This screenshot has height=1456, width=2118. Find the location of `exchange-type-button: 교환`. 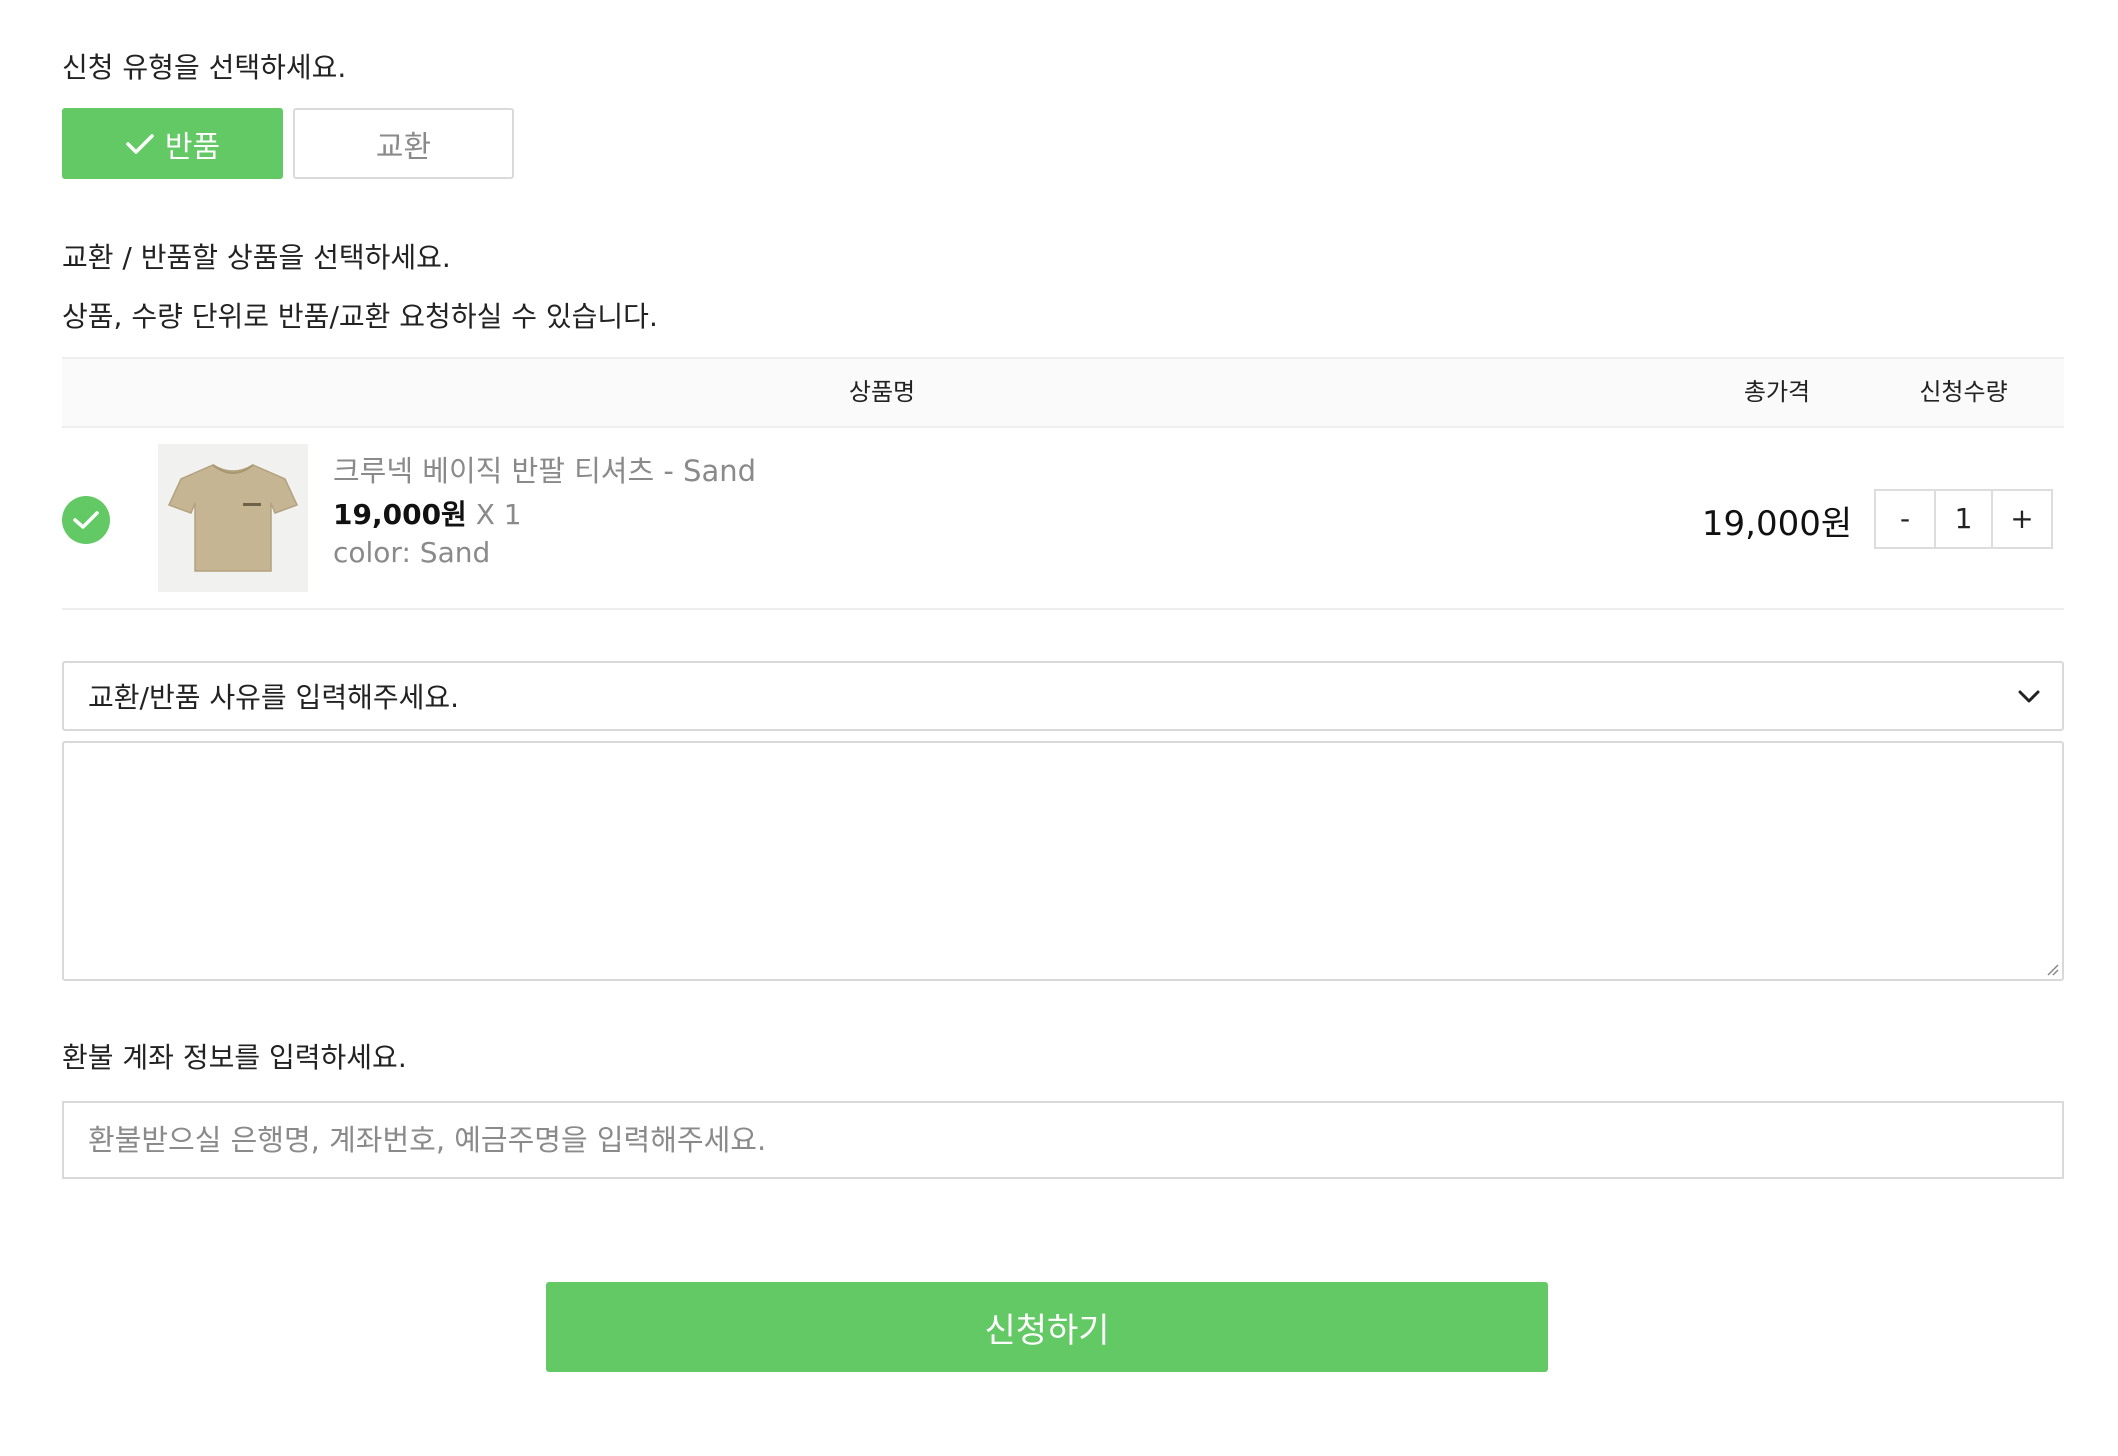

exchange-type-button: 교환 is located at coordinates (403, 143).